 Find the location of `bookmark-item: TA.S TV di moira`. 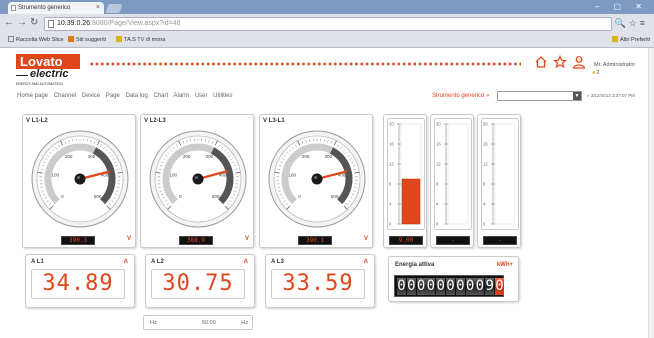

bookmark-item: TA.S TV di moira is located at coordinates (140, 40).